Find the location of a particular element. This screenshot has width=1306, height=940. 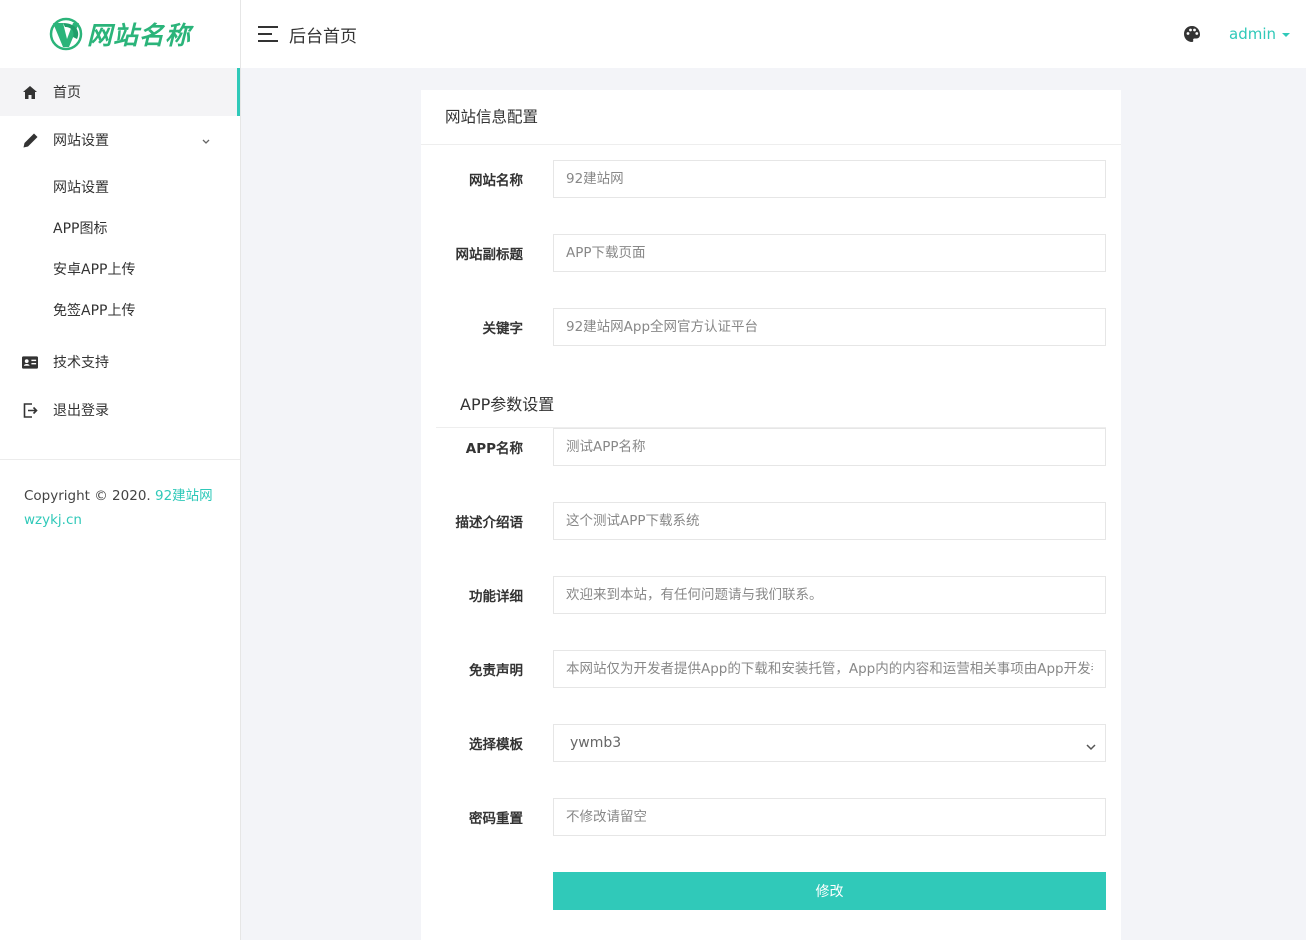

page-title: 后台首页 is located at coordinates (323, 36).